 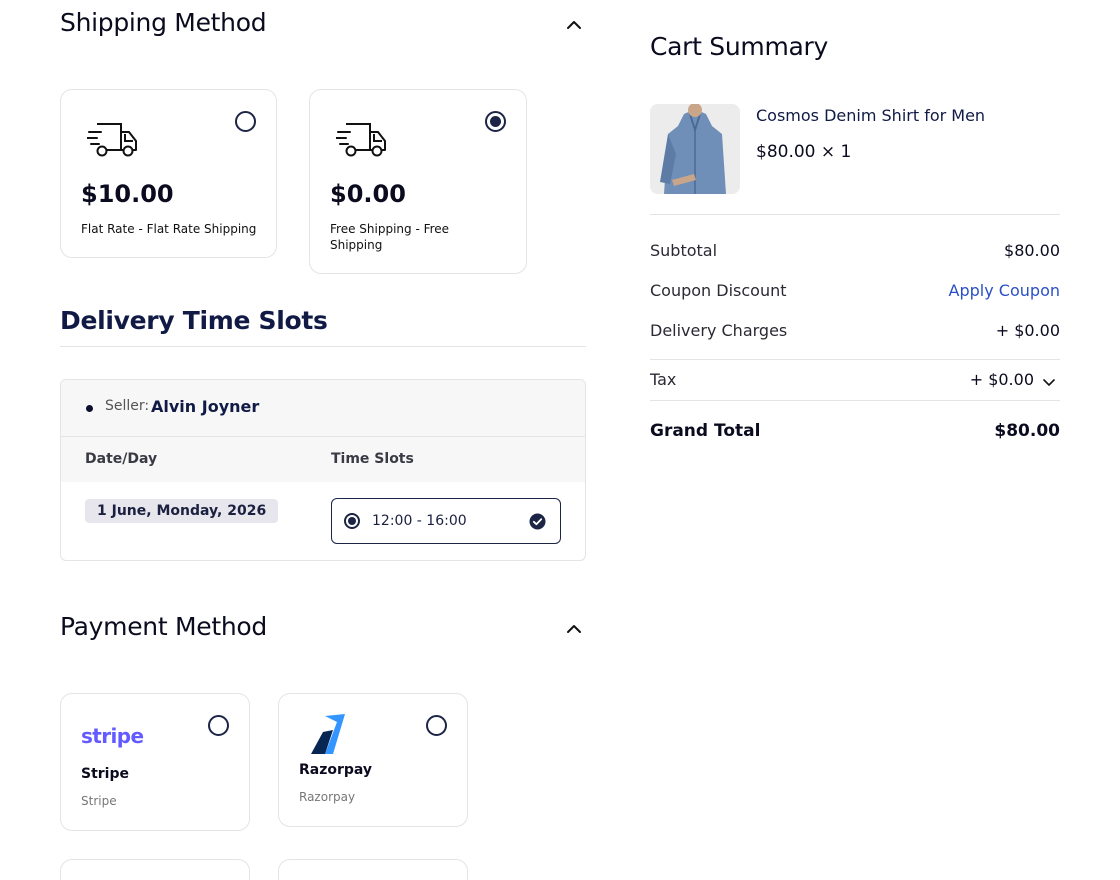 I want to click on column-time-slots: Time Slots, so click(x=372, y=459).